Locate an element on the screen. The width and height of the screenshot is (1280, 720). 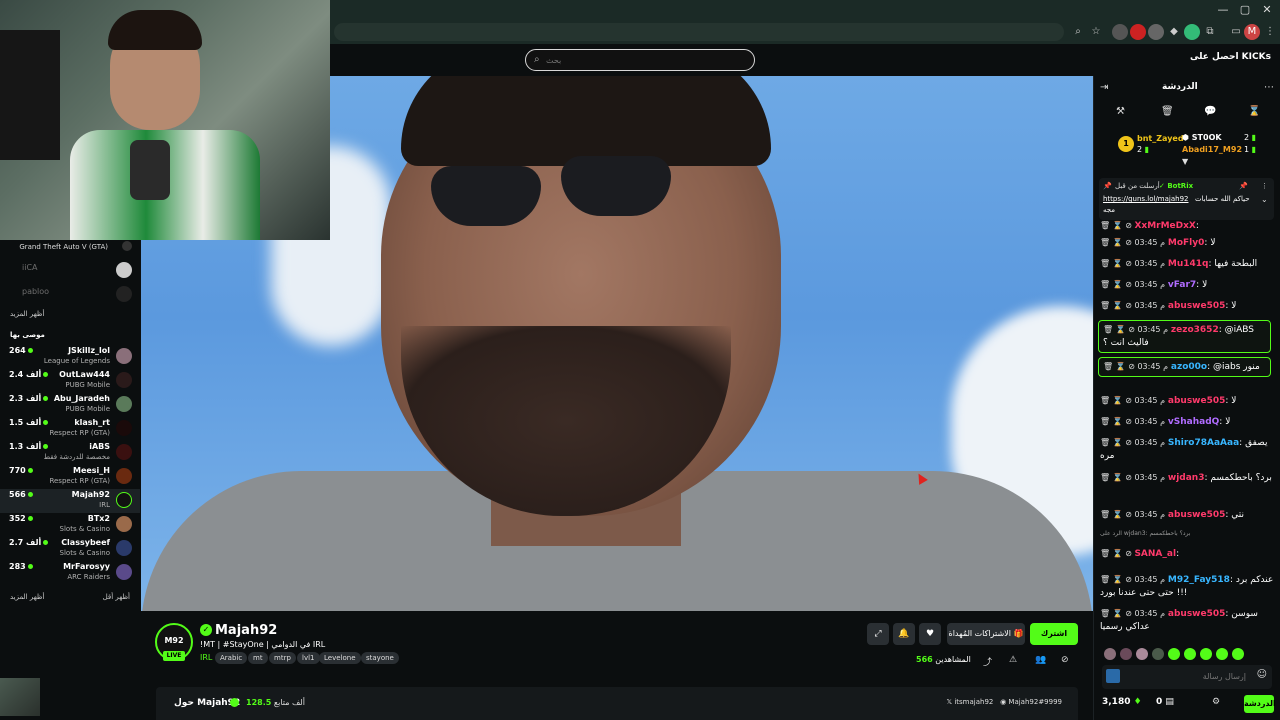
message-username: M92_Fay518 is located at coordinates (1199, 580).